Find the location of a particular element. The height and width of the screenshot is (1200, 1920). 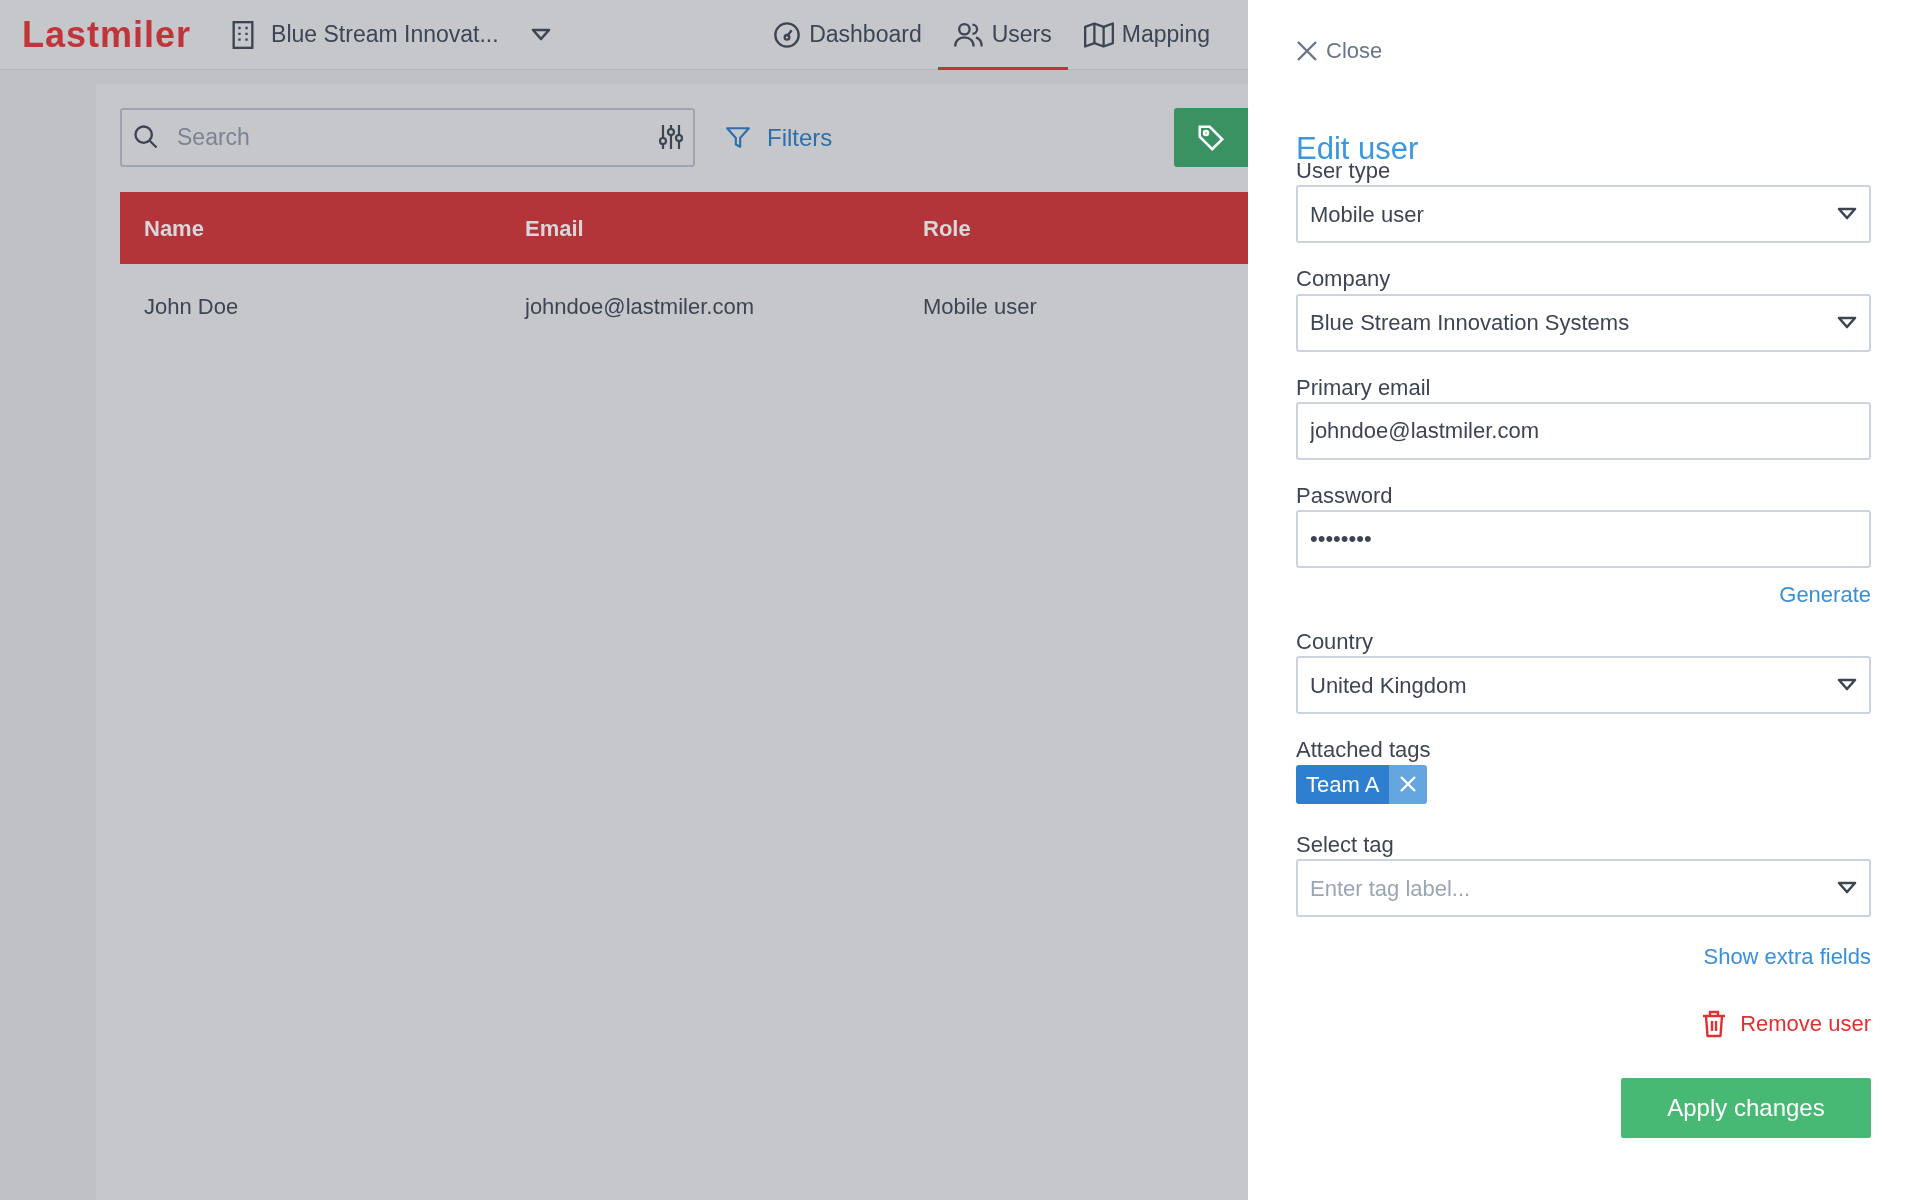

show-extra-fields-link: Show extra fields is located at coordinates (1787, 957).